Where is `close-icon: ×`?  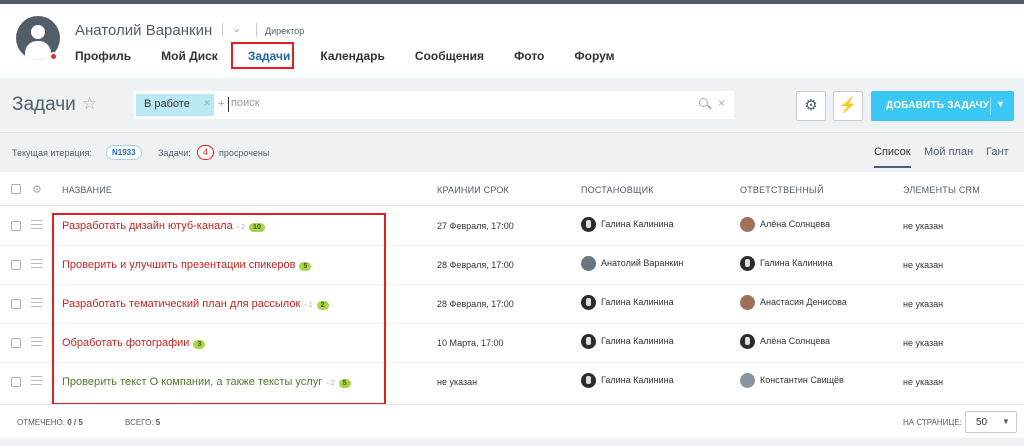
close-icon: × is located at coordinates (207, 103).